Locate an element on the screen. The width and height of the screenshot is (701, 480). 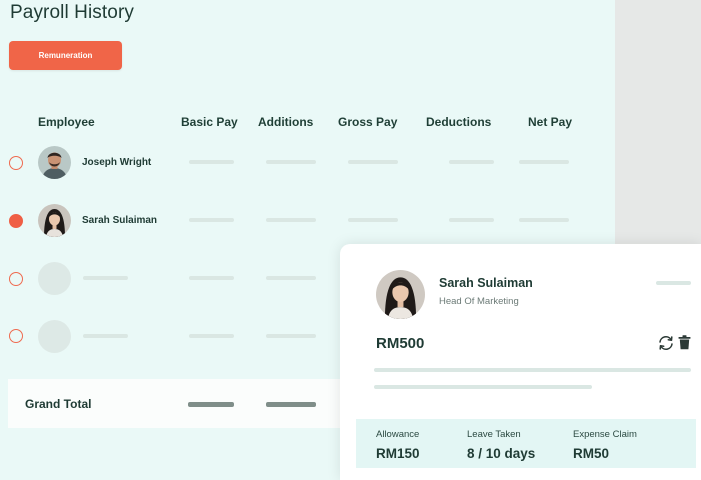
remuneration-button: Remuneration is located at coordinates (65, 55).